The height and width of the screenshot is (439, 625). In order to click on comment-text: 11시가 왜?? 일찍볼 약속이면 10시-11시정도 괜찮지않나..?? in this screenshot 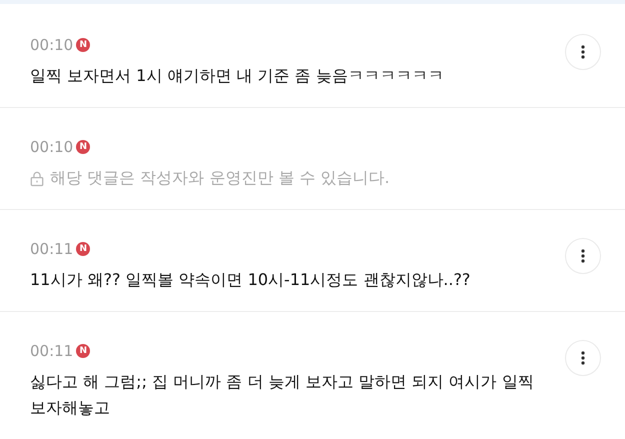, I will do `click(250, 279)`.